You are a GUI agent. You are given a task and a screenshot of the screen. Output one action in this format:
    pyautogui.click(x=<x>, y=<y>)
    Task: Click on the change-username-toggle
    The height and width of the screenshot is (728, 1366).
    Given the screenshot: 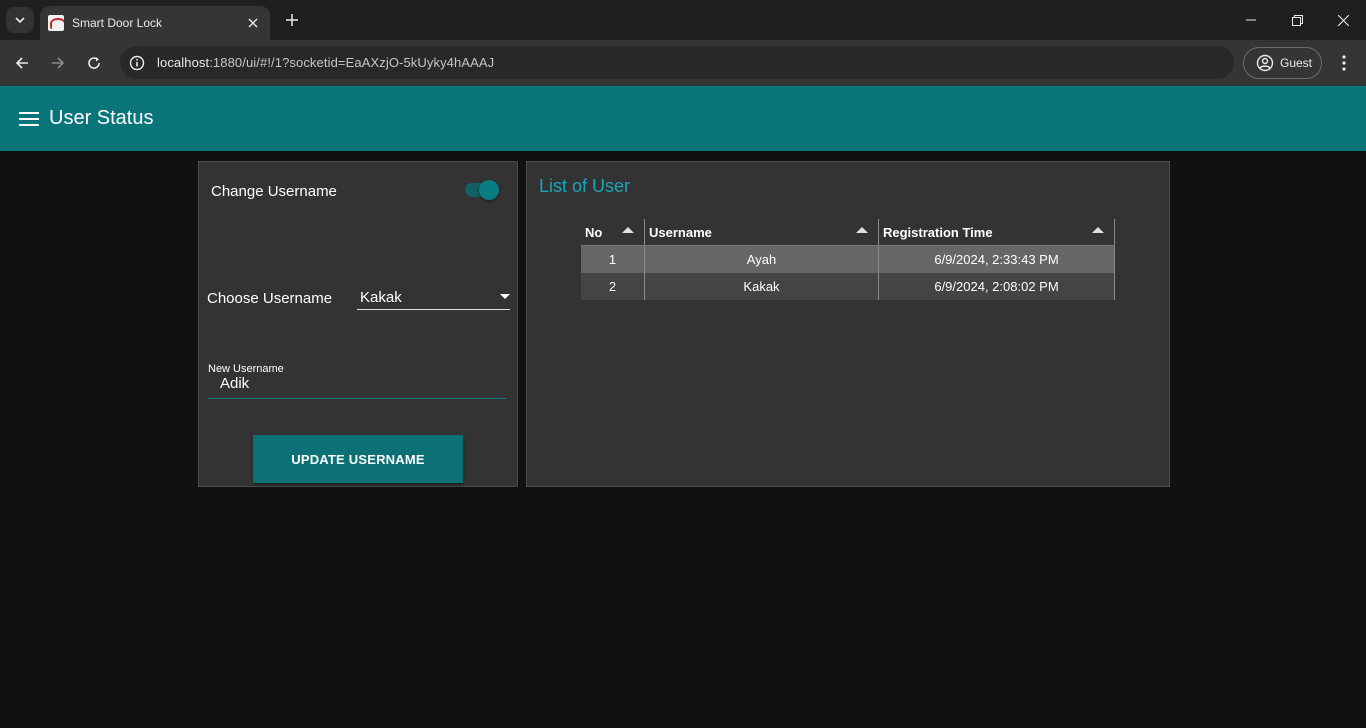 What is the action you would take?
    pyautogui.click(x=483, y=190)
    